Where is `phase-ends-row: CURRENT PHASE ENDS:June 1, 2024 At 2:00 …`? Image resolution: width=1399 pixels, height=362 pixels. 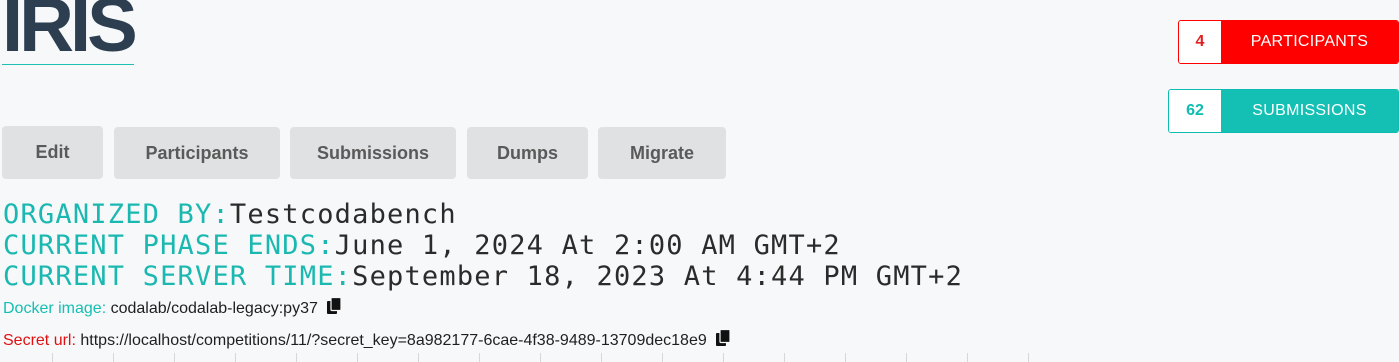 phase-ends-row: CURRENT PHASE ENDS:June 1, 2024 At 2:00 … is located at coordinates (422, 245).